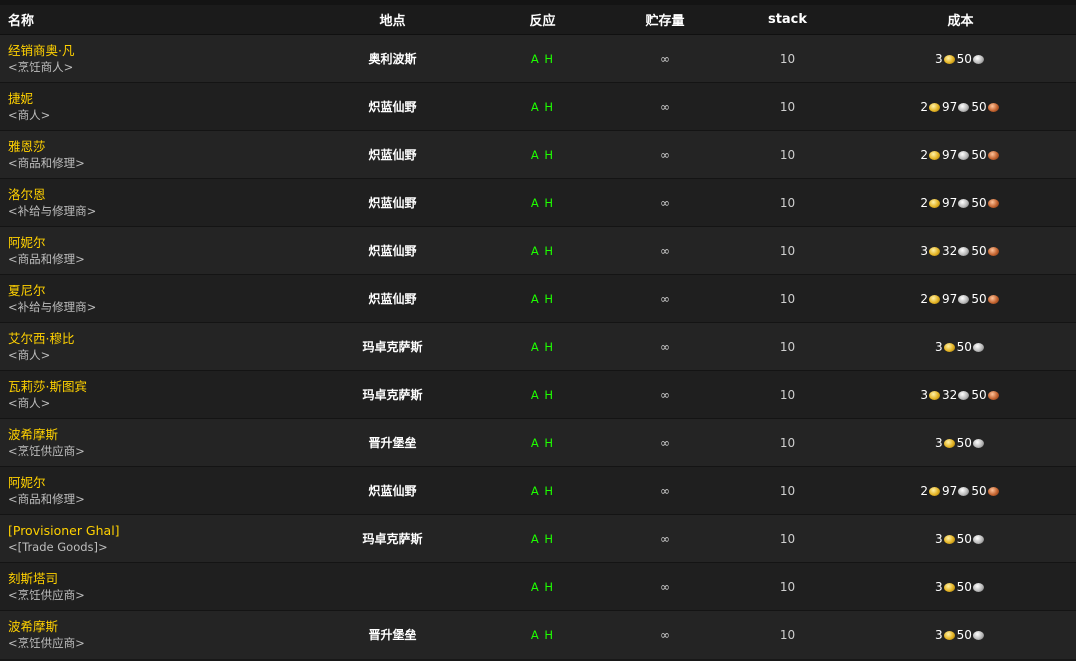 The height and width of the screenshot is (661, 1076). What do you see at coordinates (154, 98) in the screenshot?
I see `npc-name-link: 捷妮` at bounding box center [154, 98].